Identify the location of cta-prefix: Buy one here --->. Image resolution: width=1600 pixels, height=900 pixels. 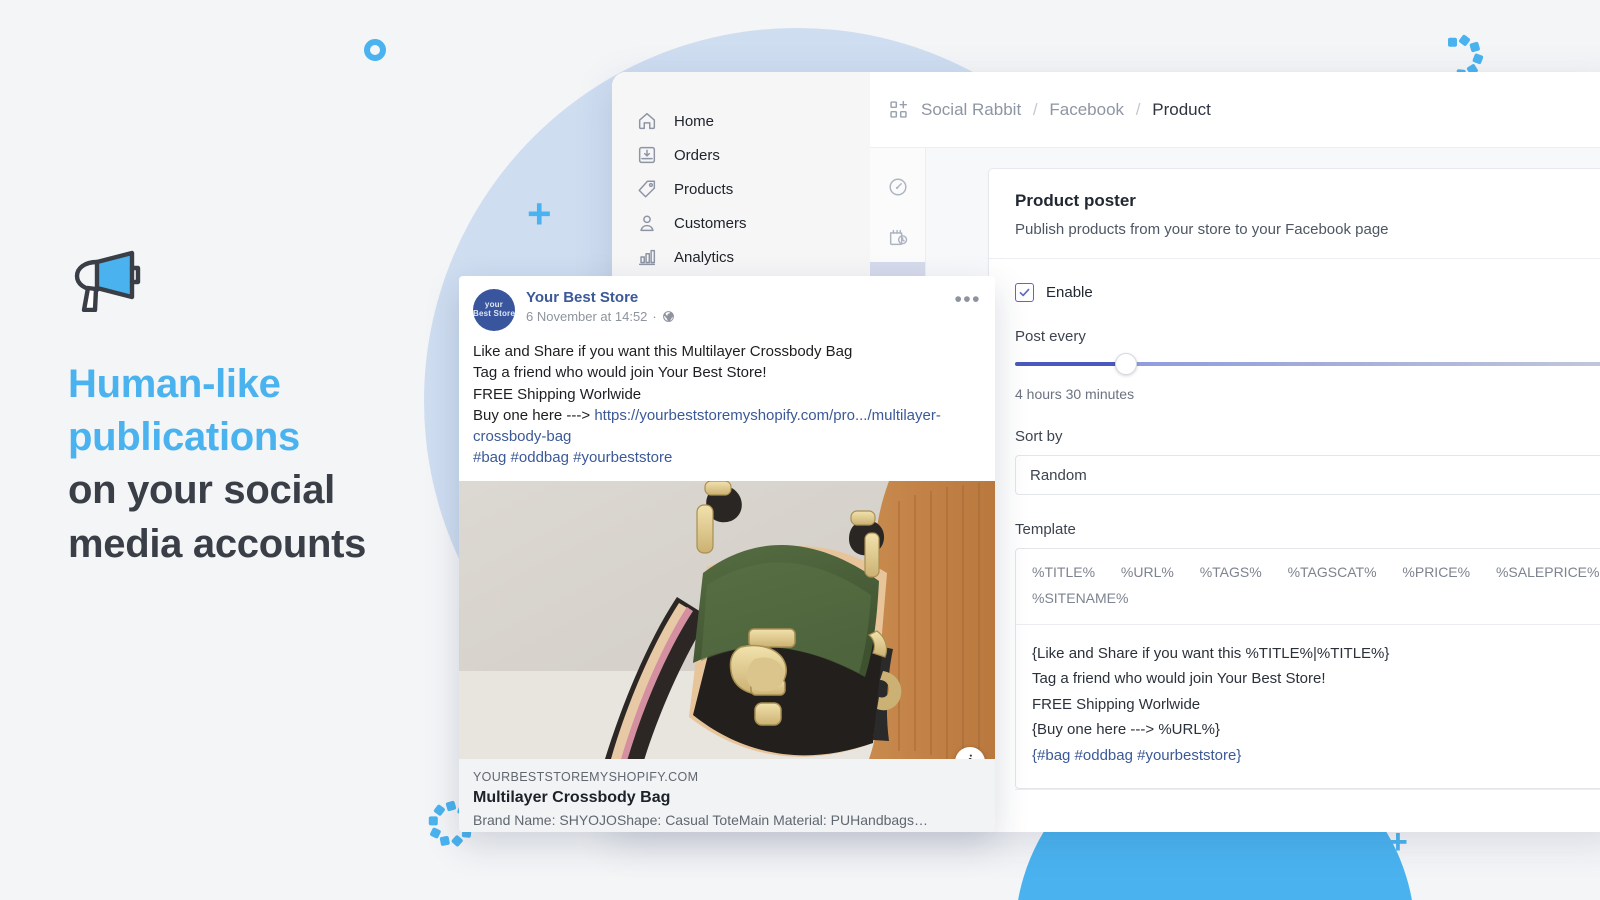
(534, 415).